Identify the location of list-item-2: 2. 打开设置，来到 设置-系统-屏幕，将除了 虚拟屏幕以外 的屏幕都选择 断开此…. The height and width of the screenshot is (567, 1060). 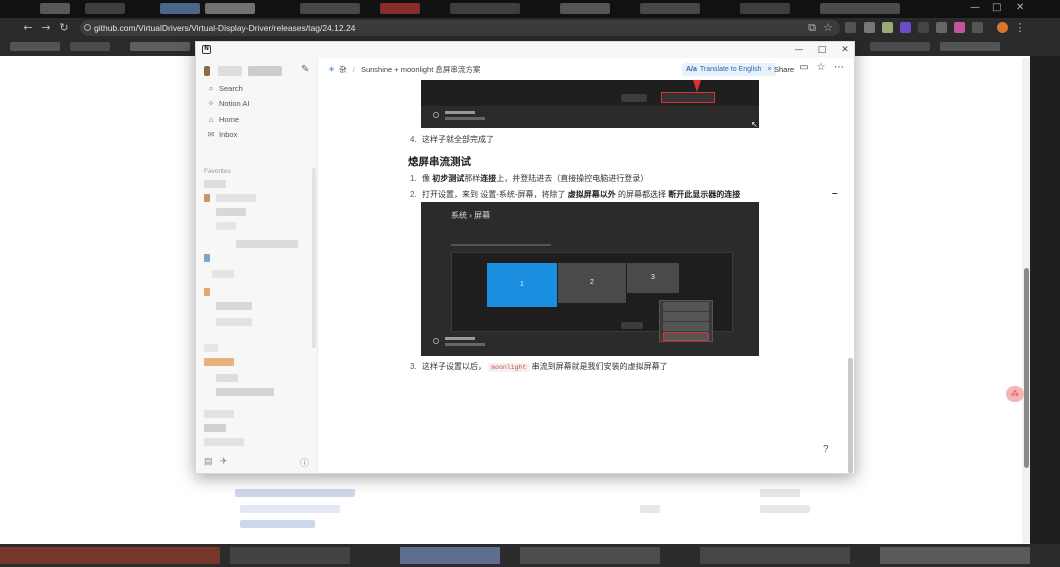
(575, 194).